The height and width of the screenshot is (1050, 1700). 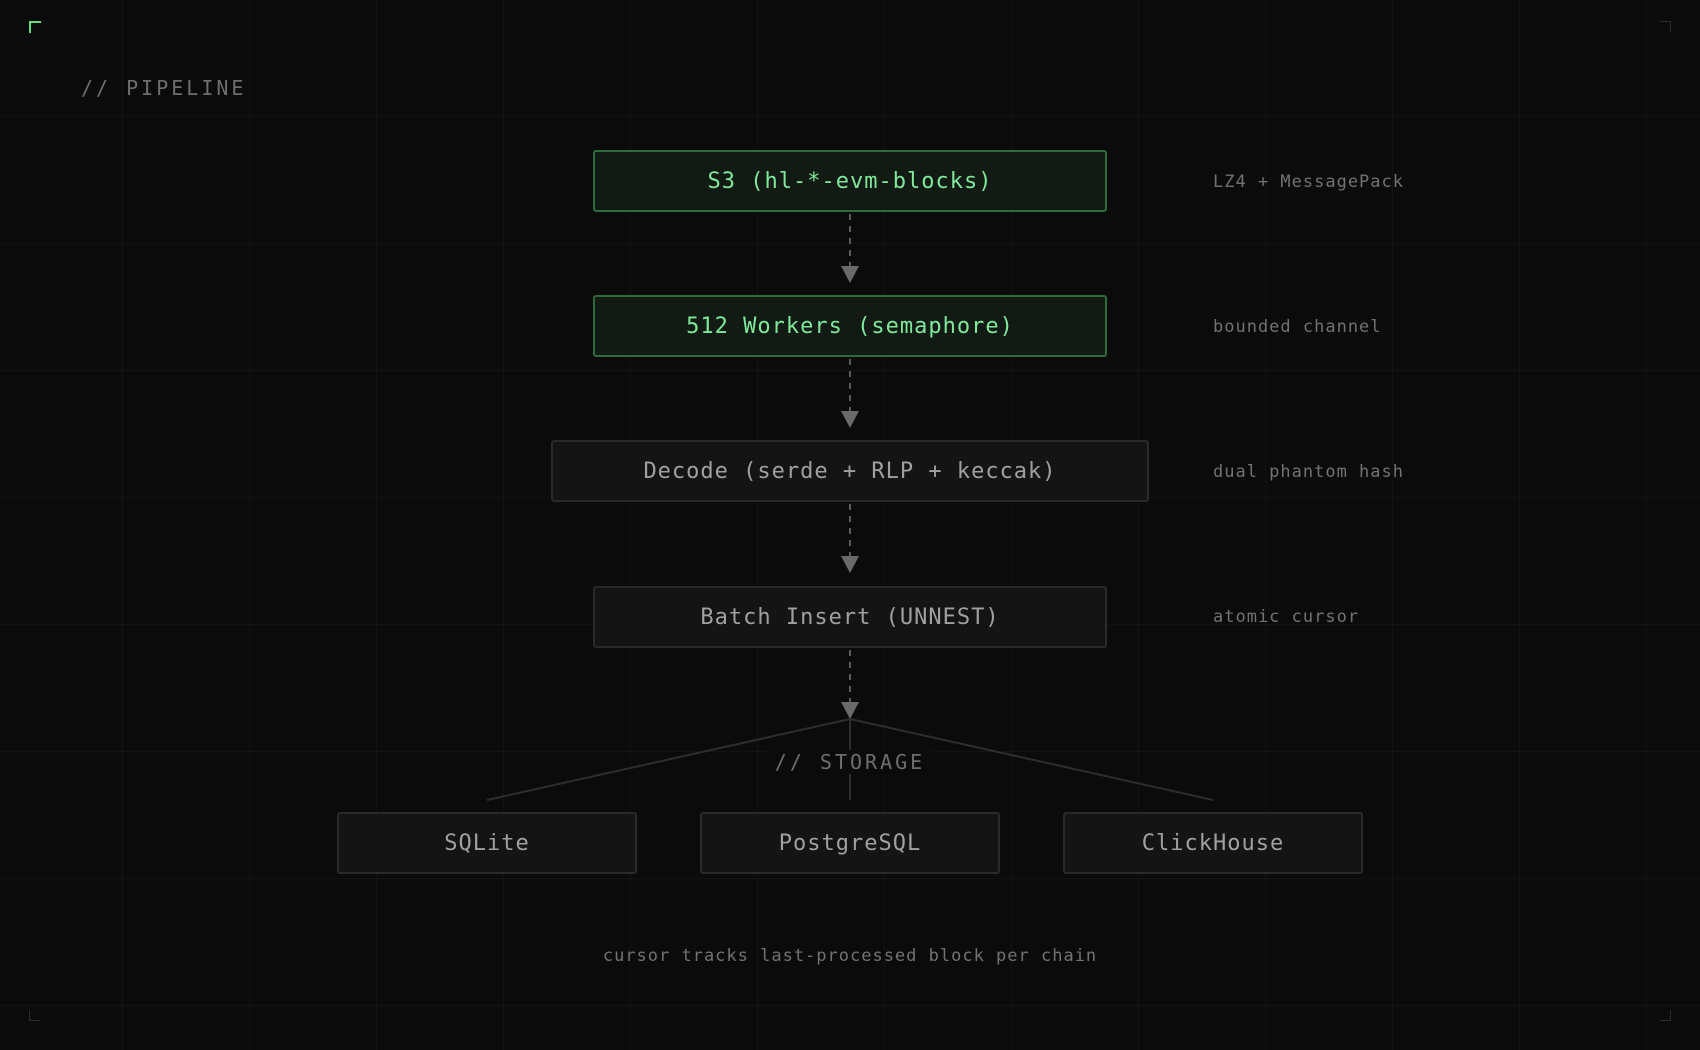 I want to click on storage-clickhouse-label: ClickHouse, so click(x=1213, y=843).